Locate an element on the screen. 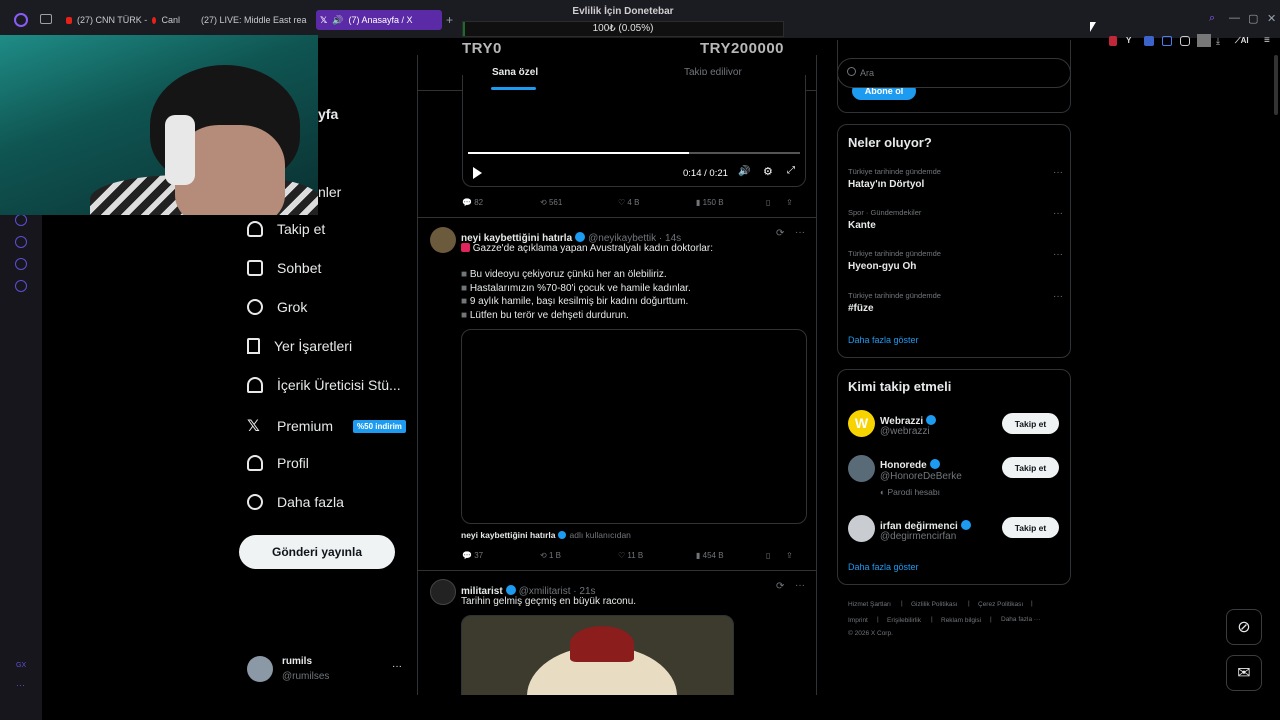  sidebar-settings-icon is located at coordinates (21, 286).